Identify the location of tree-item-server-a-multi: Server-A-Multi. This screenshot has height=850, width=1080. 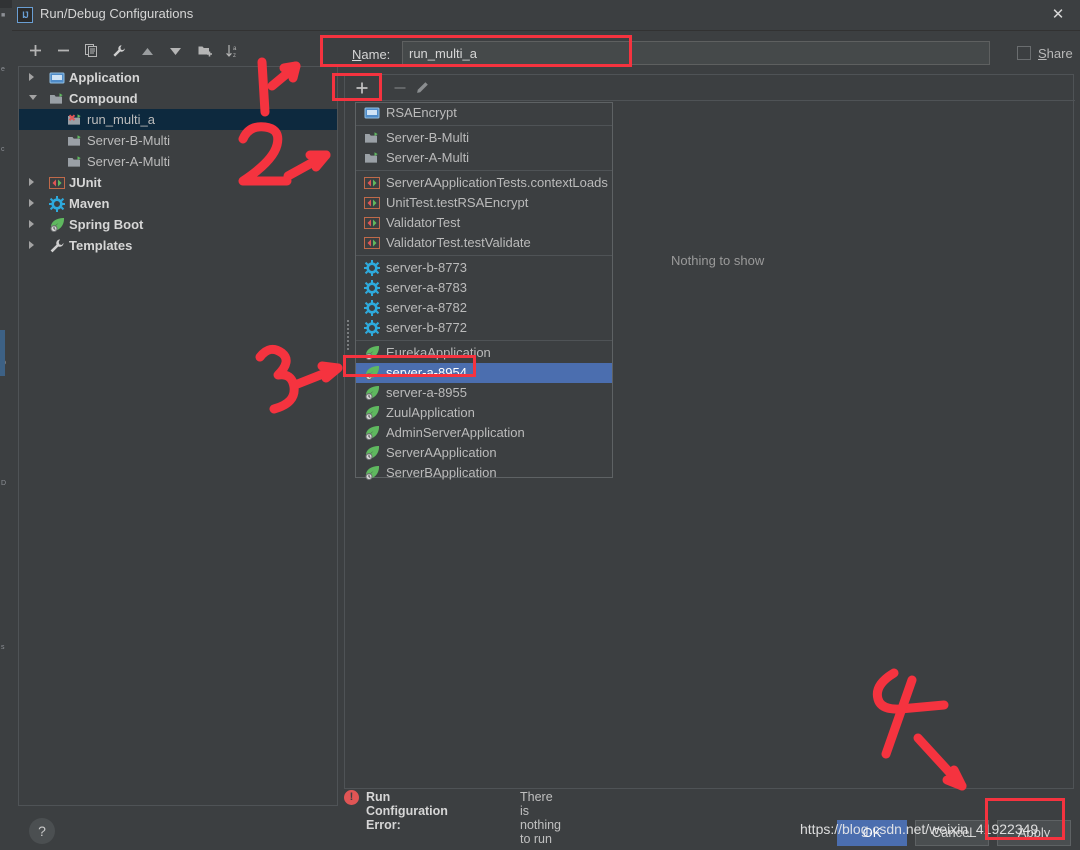
(178, 161).